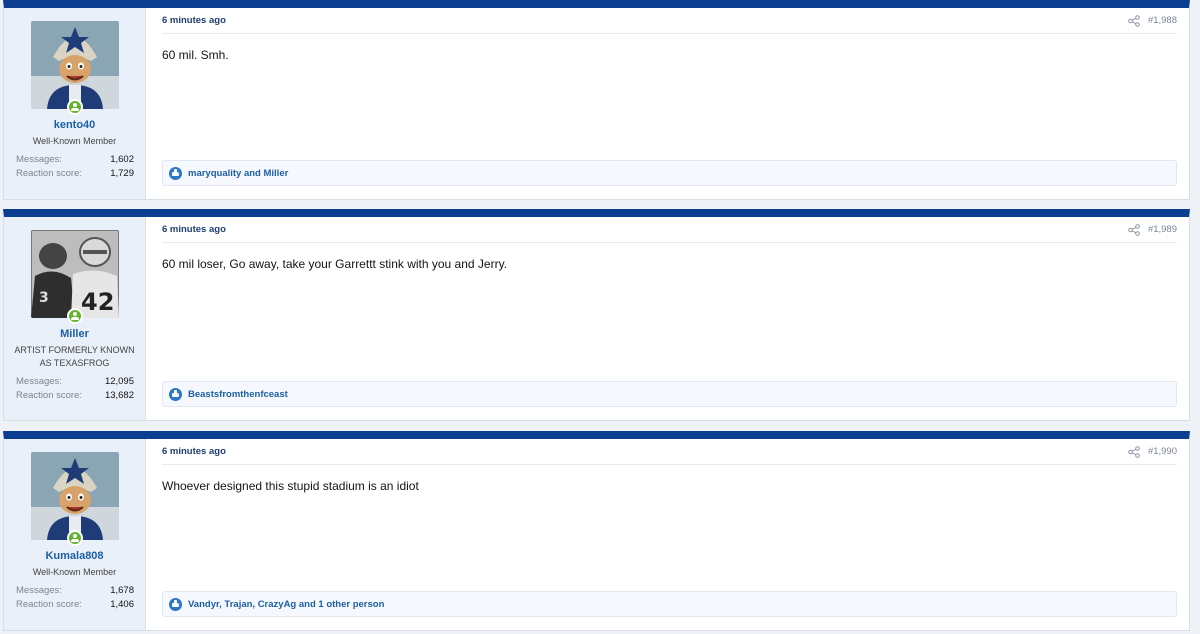  Describe the element at coordinates (238, 394) in the screenshot. I see `reactions-list: Beastsfromthenfceast` at that location.